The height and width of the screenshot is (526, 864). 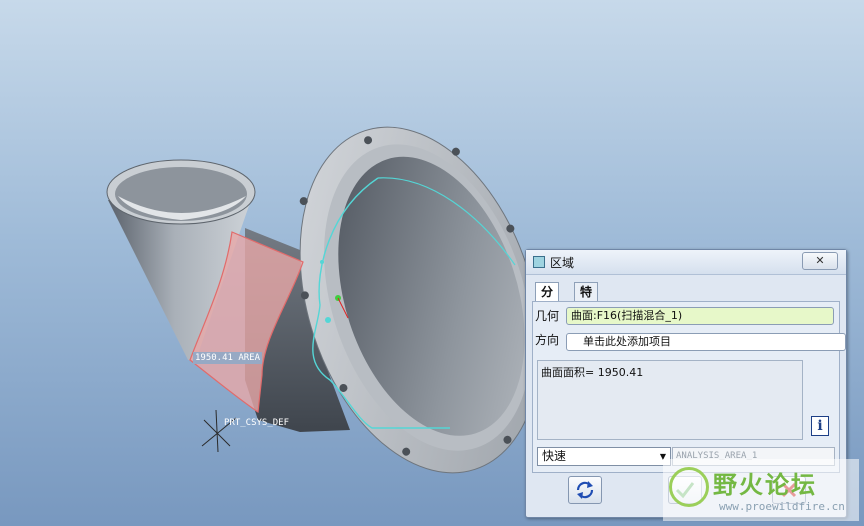 I want to click on close-button: ✕, so click(x=820, y=261).